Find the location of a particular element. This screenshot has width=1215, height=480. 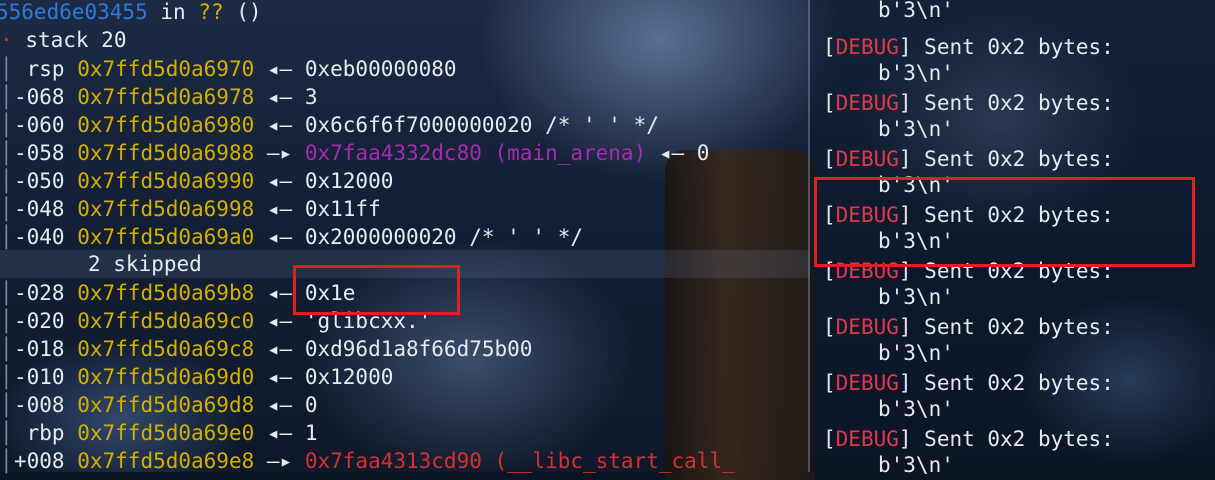

stack-address: 0x7ffd5d0a69c0 is located at coordinates (166, 321).